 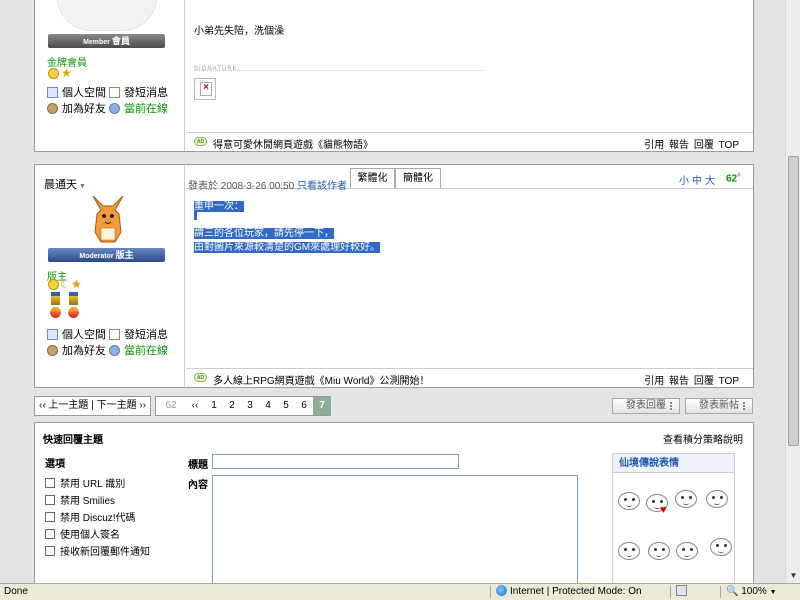 I want to click on font-medium-link: 中, so click(x=698, y=181).